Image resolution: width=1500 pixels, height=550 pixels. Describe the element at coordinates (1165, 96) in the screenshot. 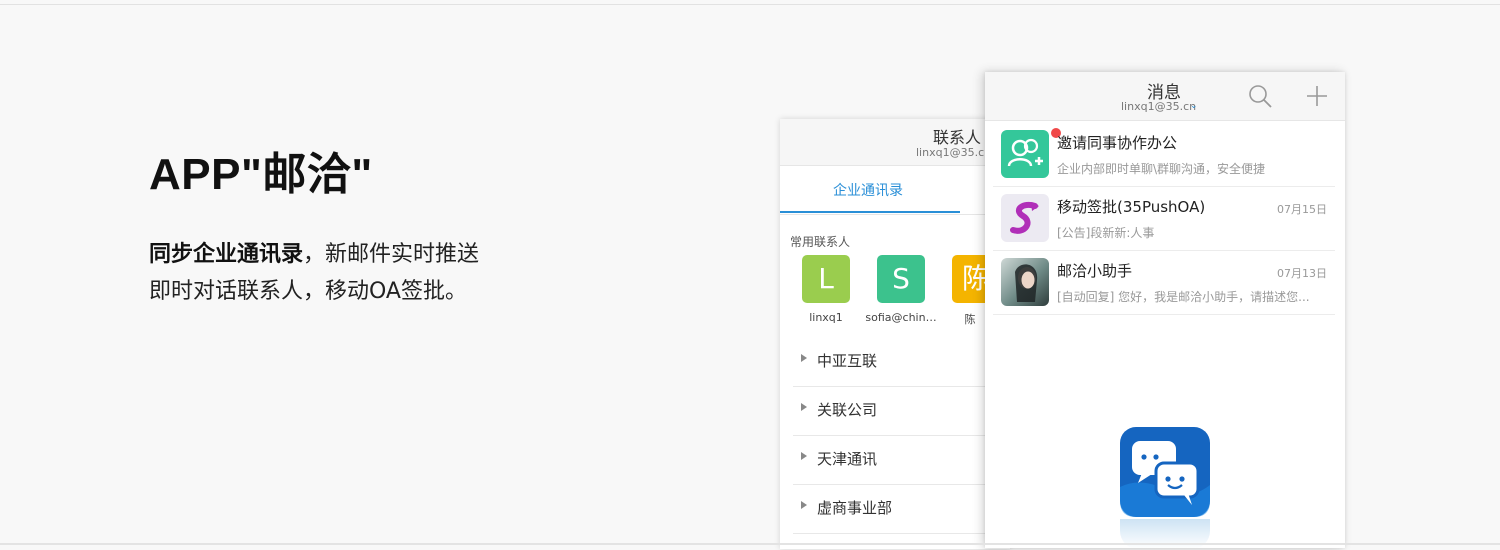

I see `messages-header: 消息 linxq1@35.cn ⌄` at that location.